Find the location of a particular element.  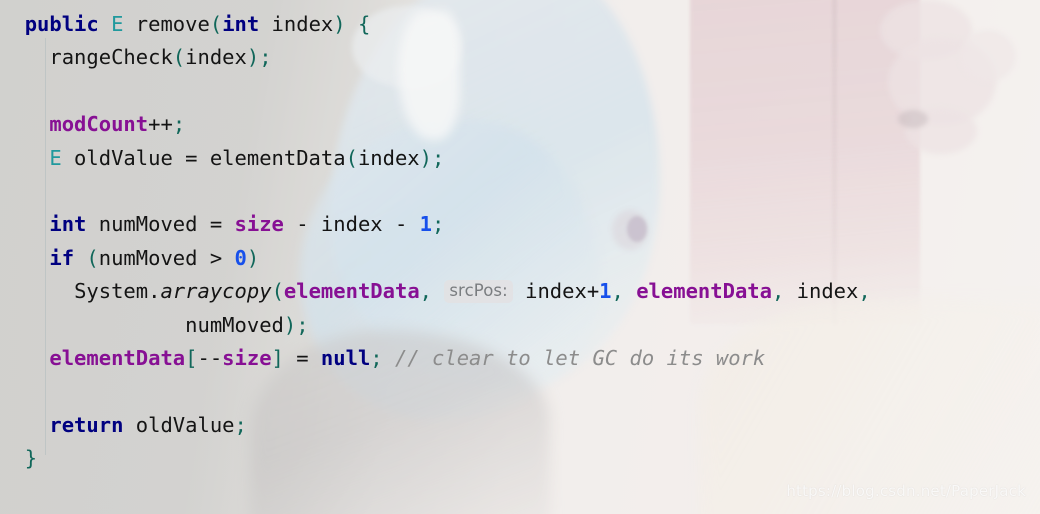

code-token-punct: [ is located at coordinates (191, 357).